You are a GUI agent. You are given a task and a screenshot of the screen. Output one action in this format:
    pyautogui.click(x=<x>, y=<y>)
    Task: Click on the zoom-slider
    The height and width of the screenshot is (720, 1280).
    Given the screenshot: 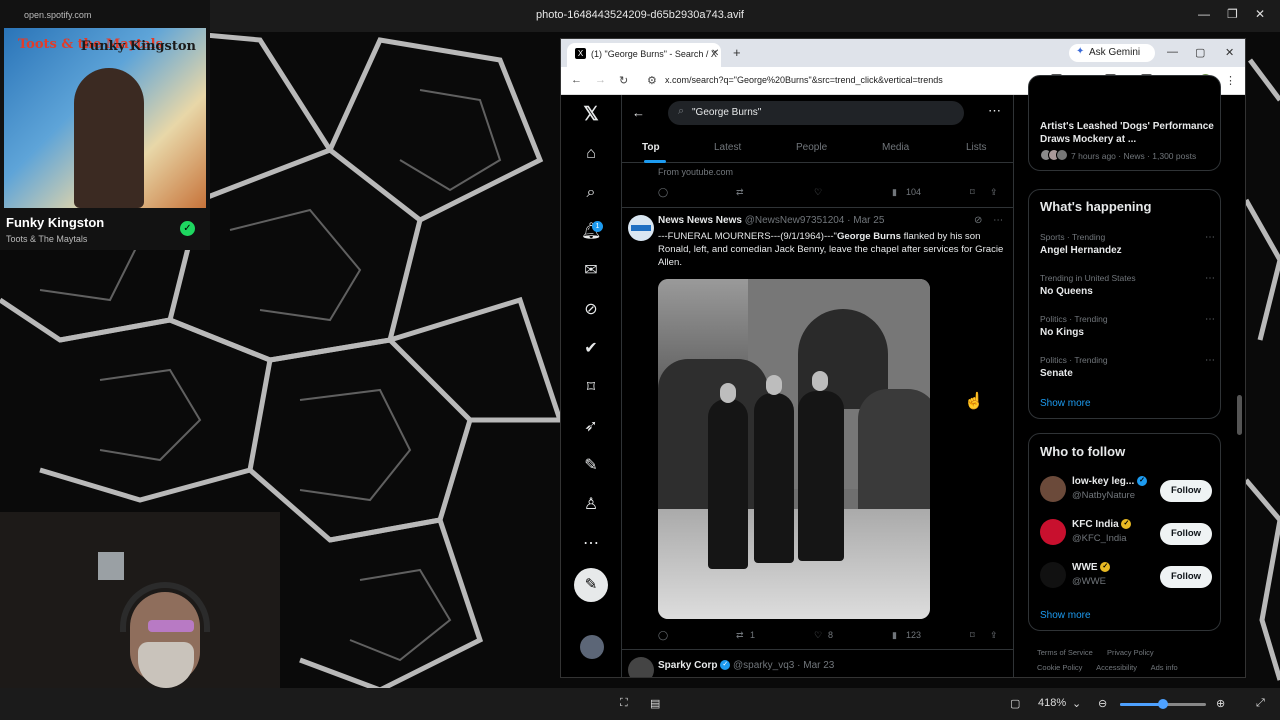 What is the action you would take?
    pyautogui.click(x=1163, y=704)
    